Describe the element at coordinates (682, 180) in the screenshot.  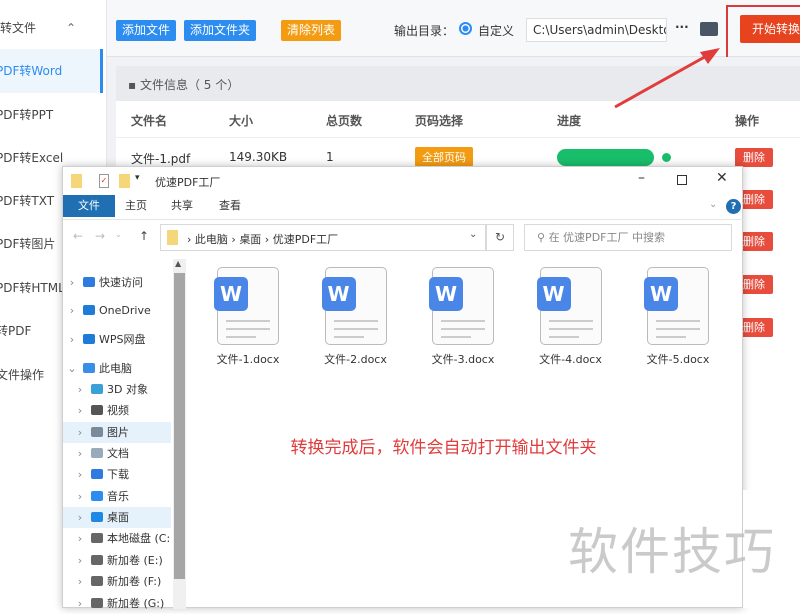
I see `maximize-button` at that location.